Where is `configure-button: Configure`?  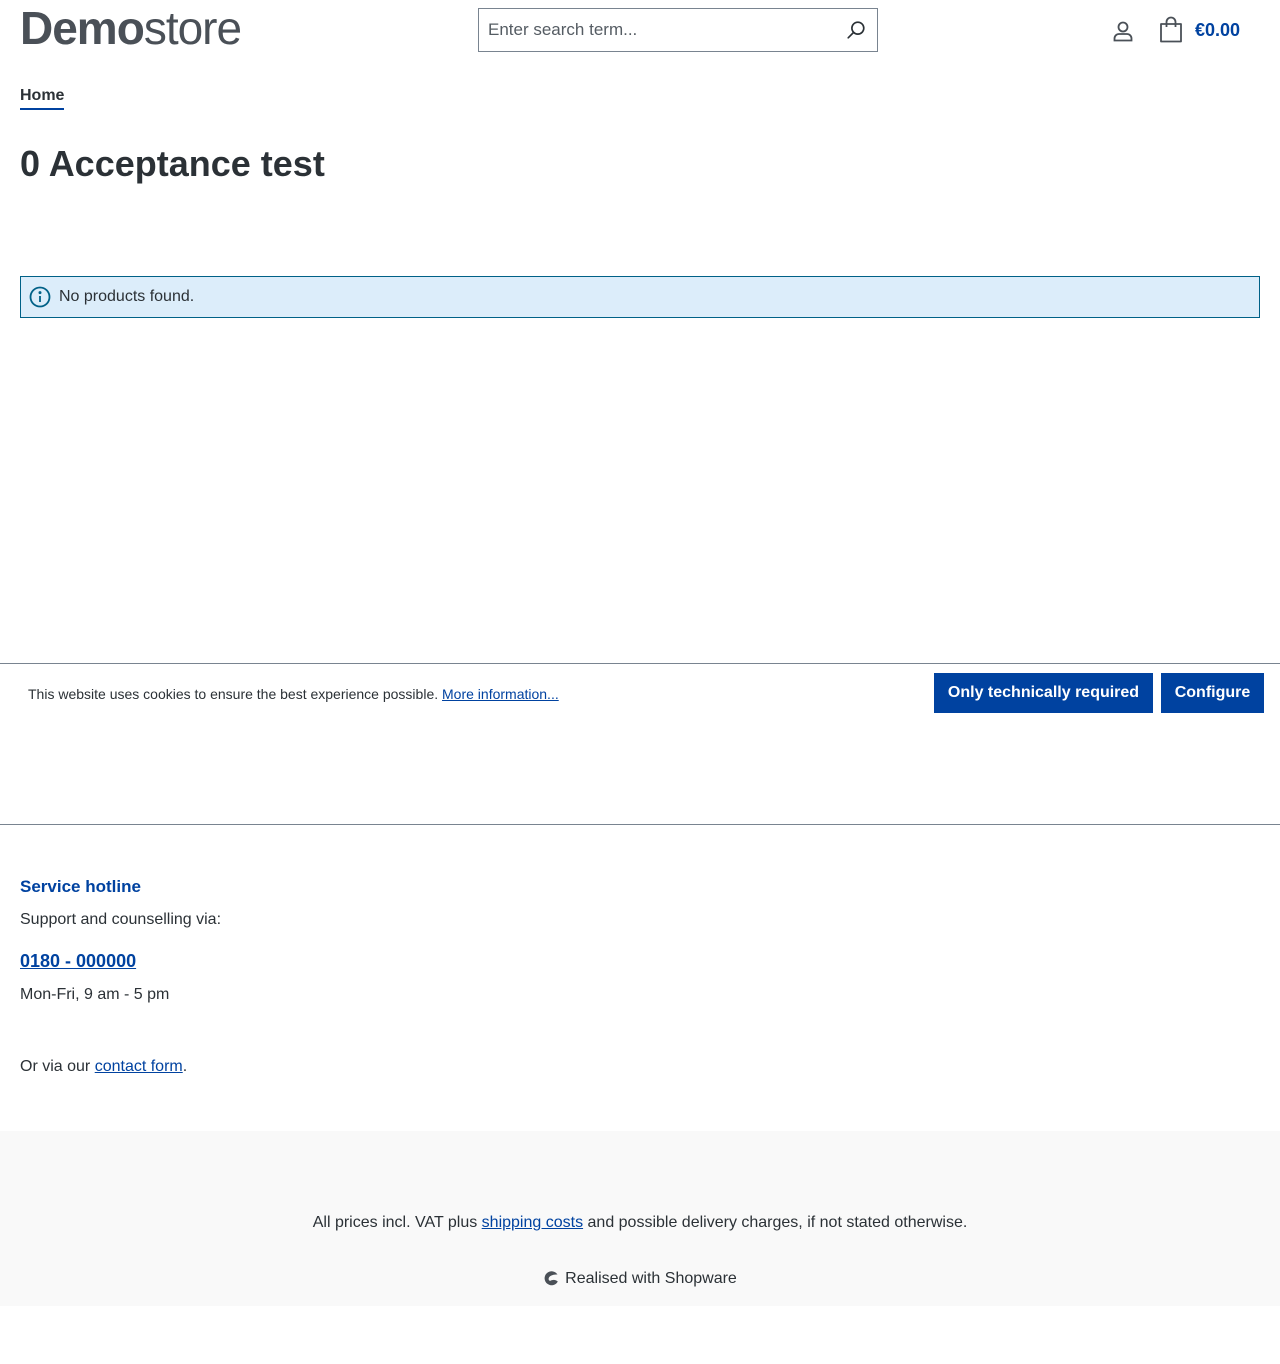
configure-button: Configure is located at coordinates (1212, 693).